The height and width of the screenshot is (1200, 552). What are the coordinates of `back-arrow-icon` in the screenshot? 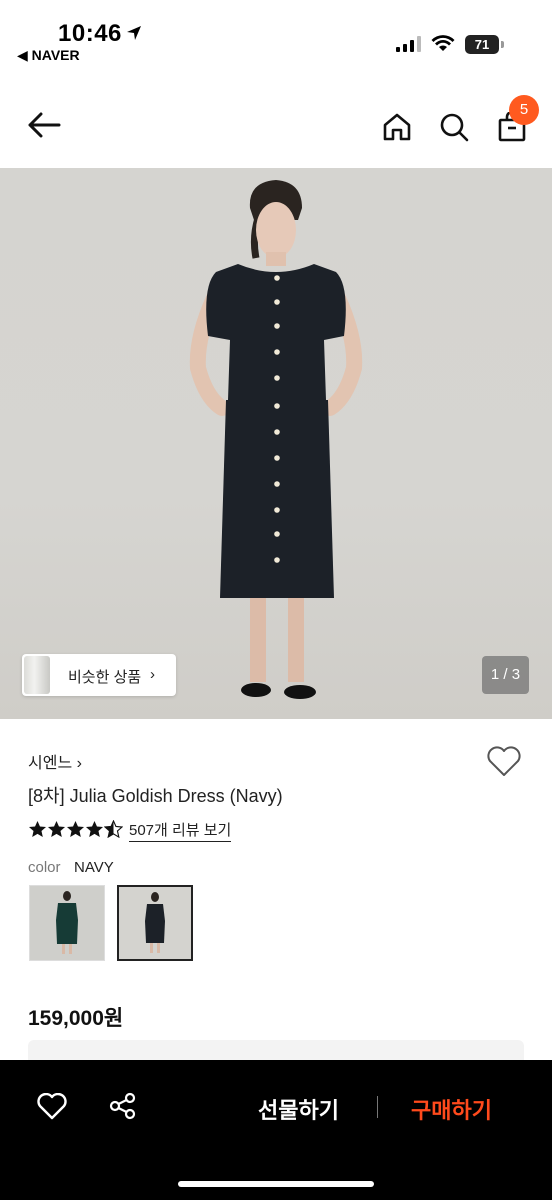 It's located at (44, 125).